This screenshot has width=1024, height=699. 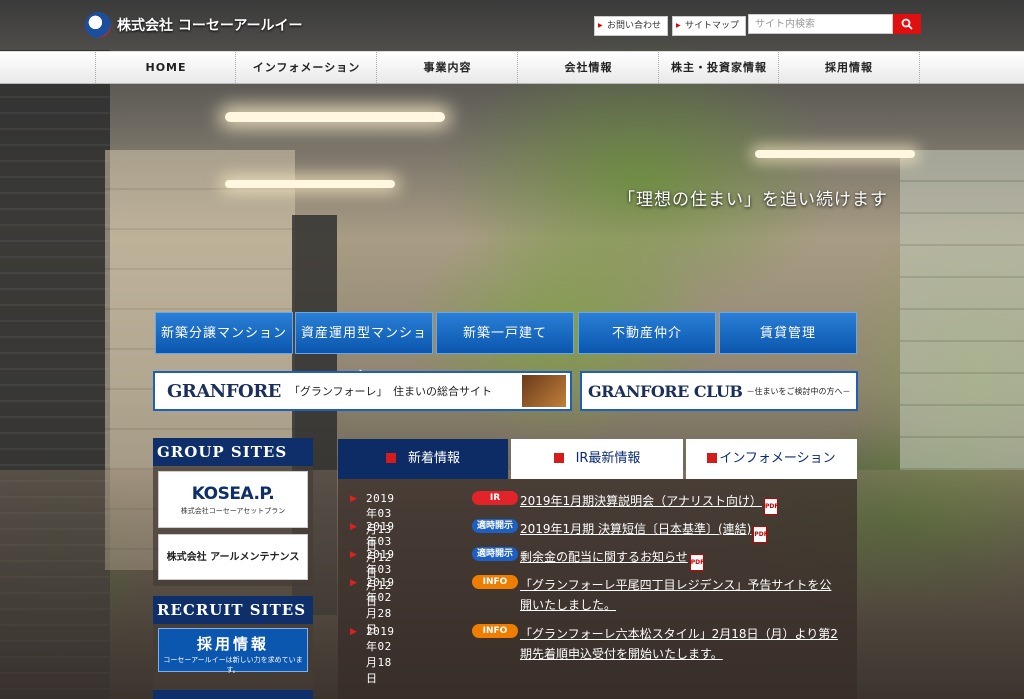 I want to click on tab-ir: IR最新情報, so click(x=597, y=459).